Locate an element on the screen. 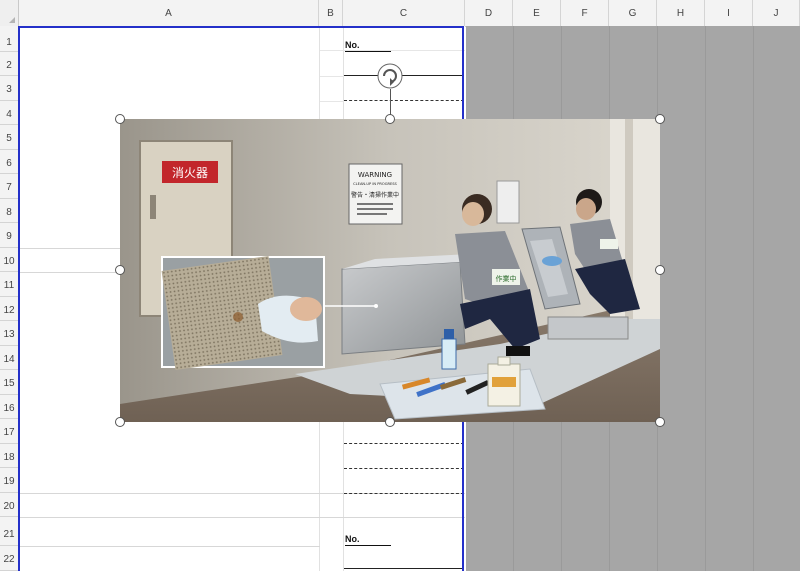 This screenshot has height=574, width=800. select-all-corner is located at coordinates (9, 13).